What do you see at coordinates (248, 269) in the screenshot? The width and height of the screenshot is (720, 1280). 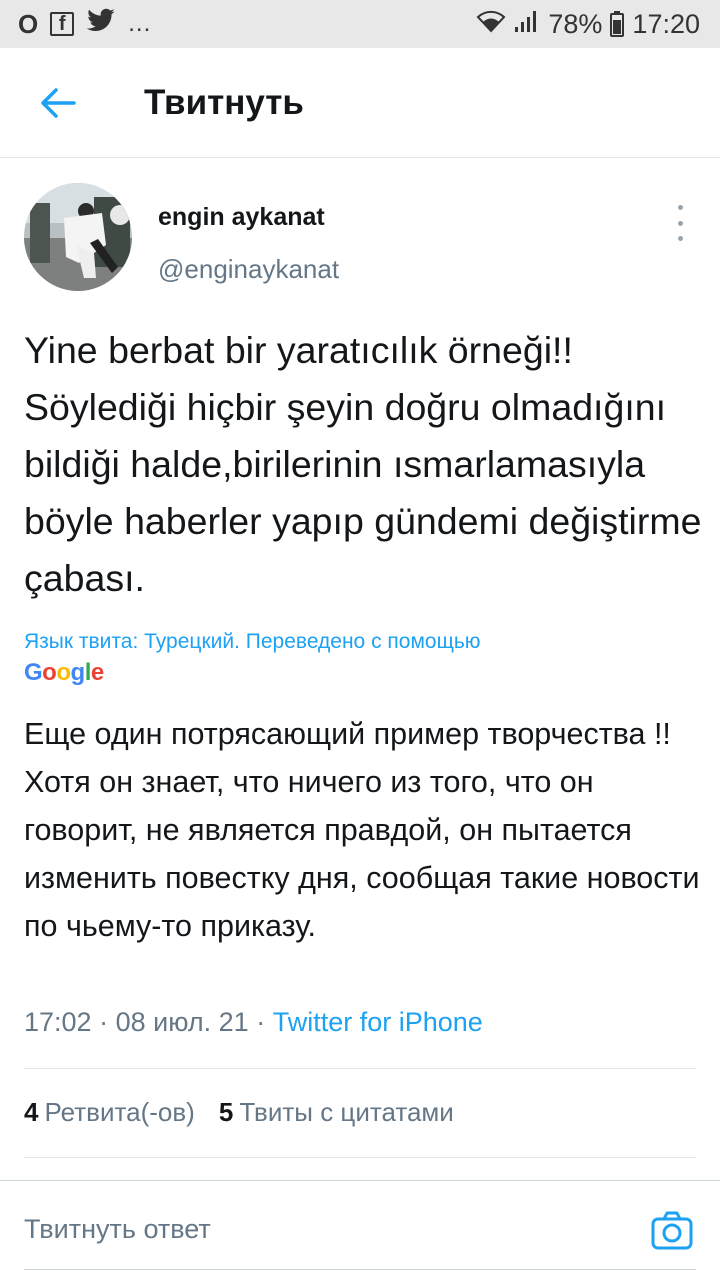 I see `author-handle: @enginaykanat` at bounding box center [248, 269].